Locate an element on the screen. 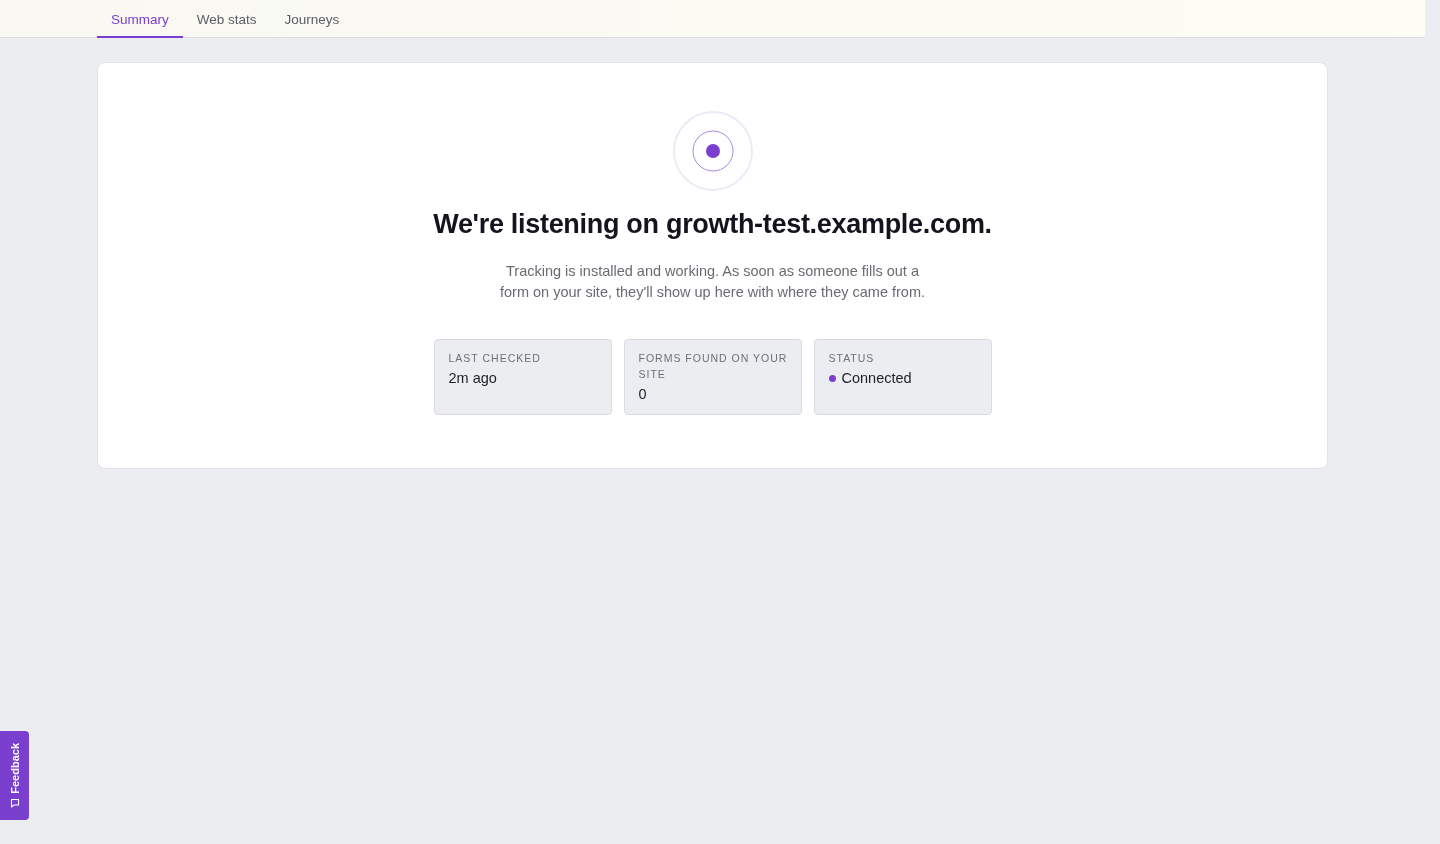  description: Tracking is installed and working. As soon as someone fills out a form on your site, they'll show up here with where they came from. is located at coordinates (712, 282).